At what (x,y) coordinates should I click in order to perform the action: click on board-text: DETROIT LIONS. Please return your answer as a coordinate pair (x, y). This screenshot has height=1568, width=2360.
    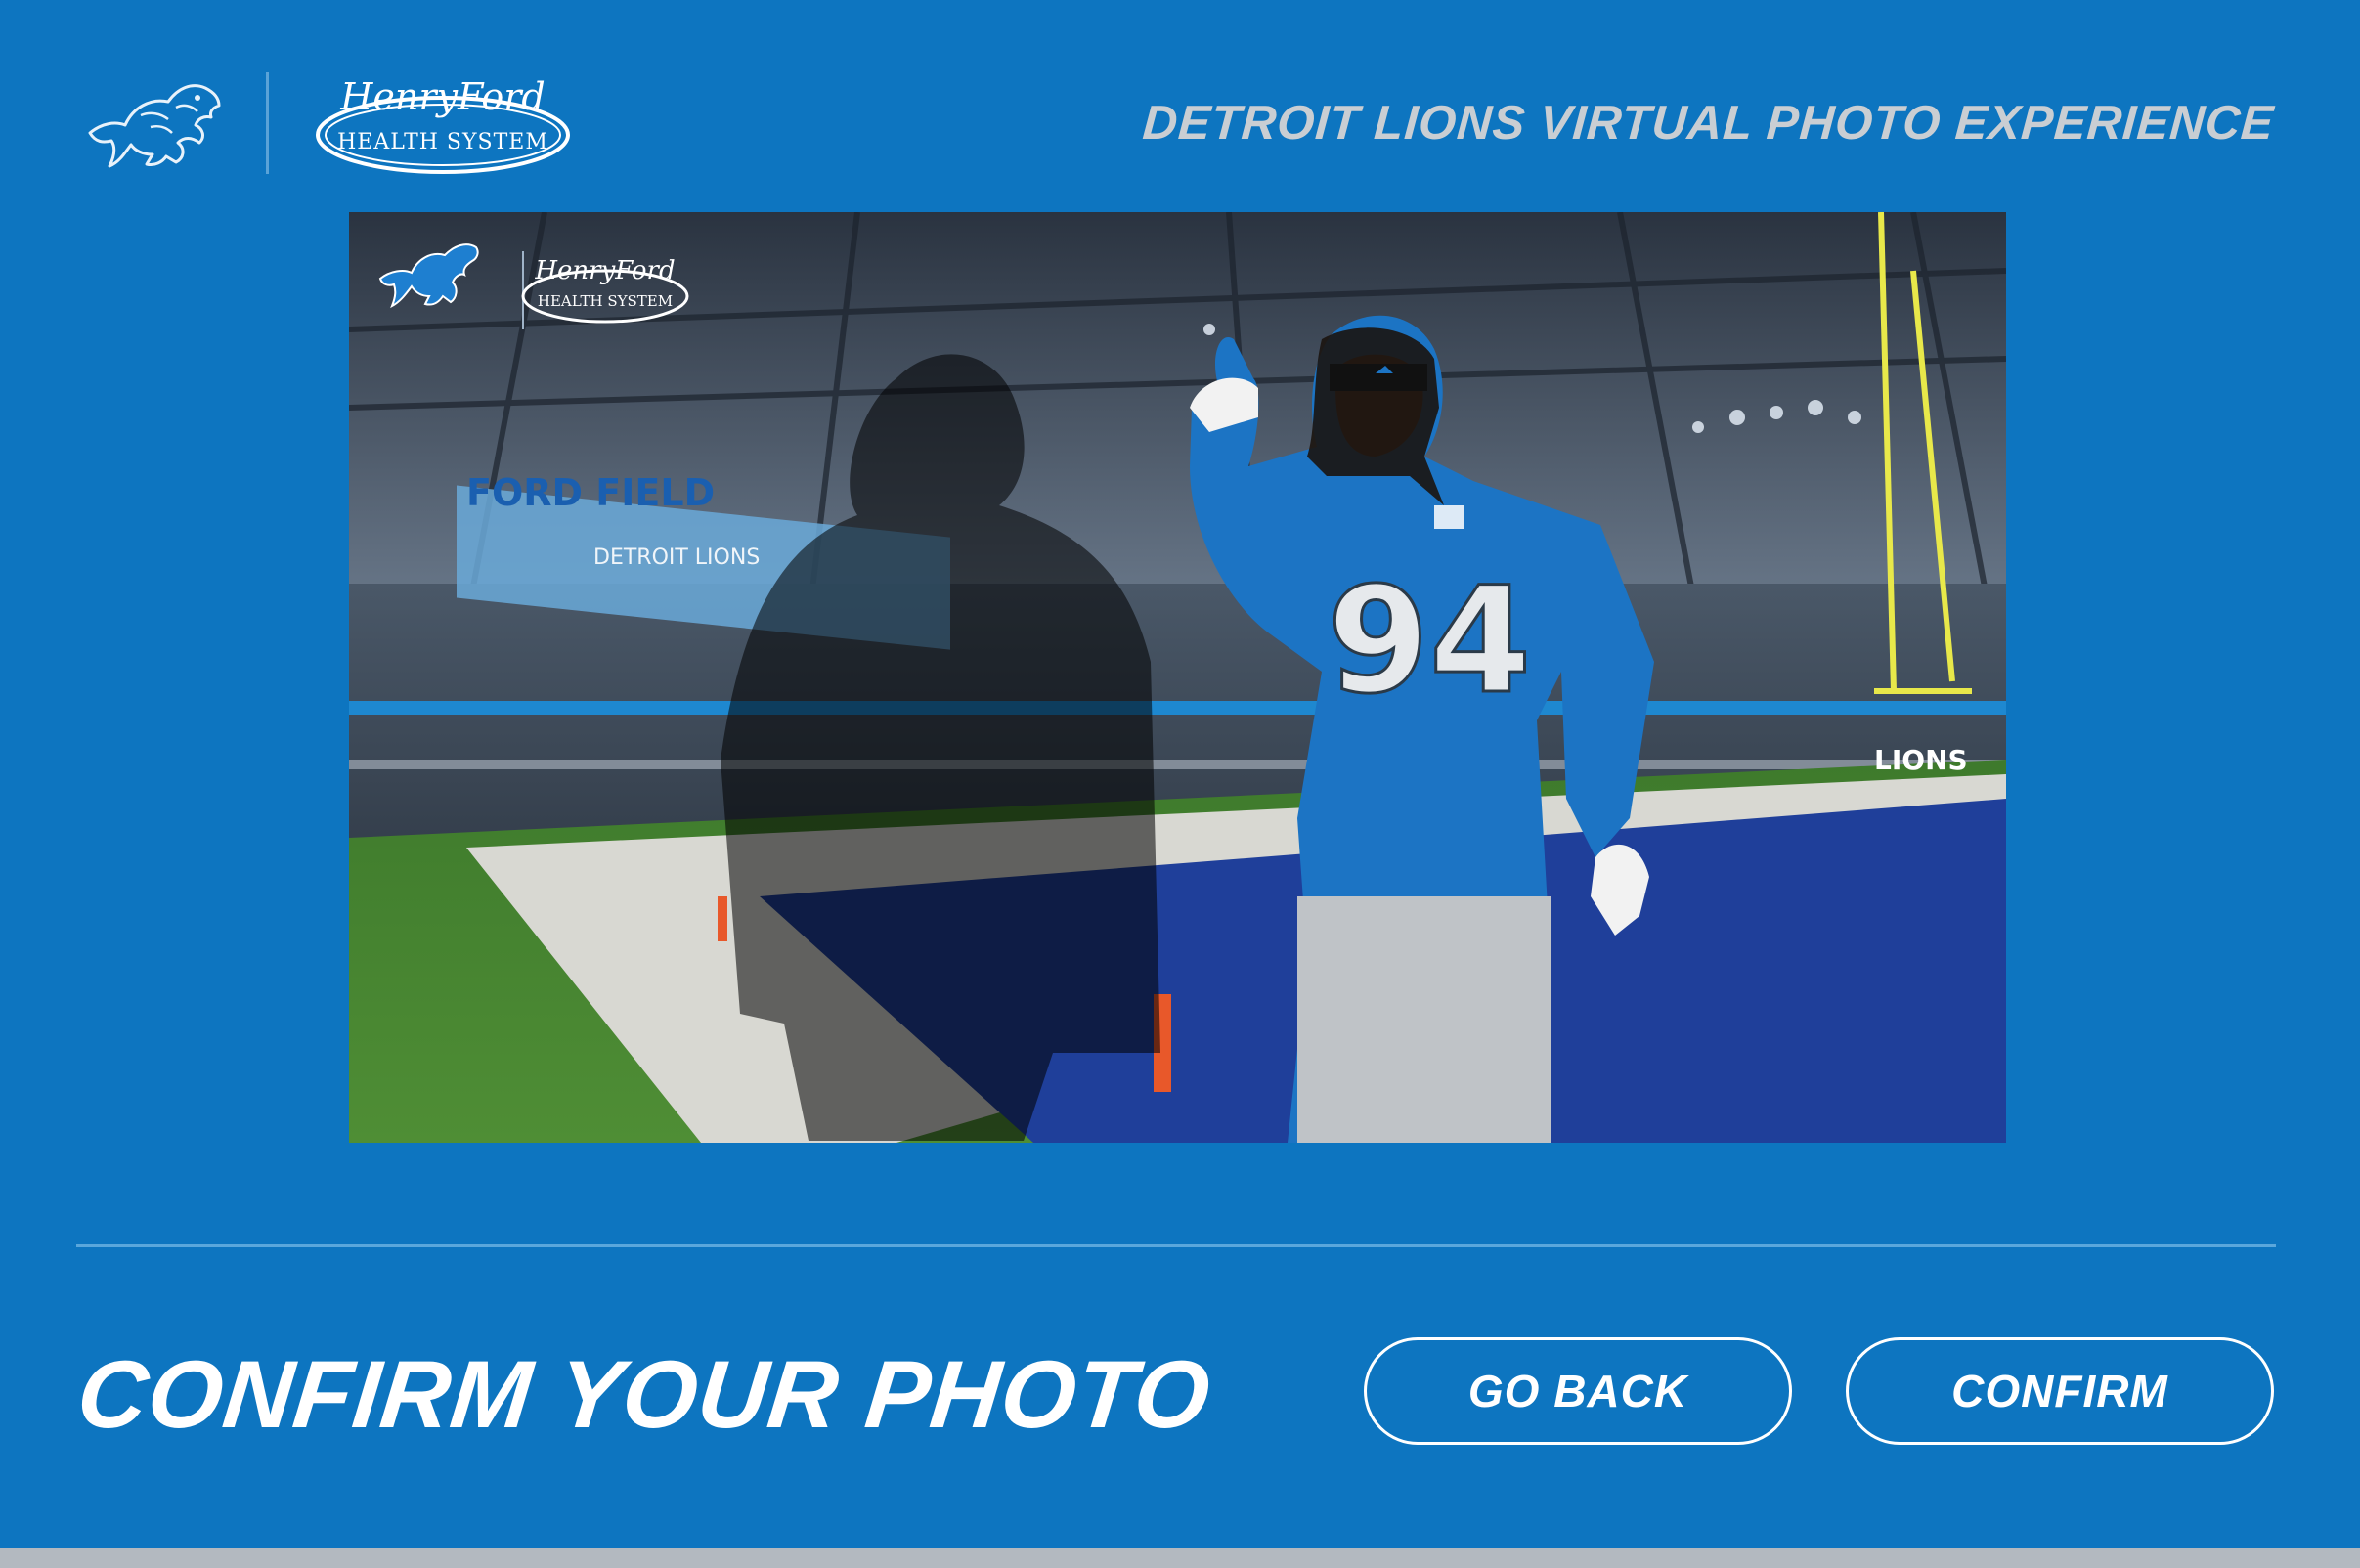
    Looking at the image, I should click on (677, 558).